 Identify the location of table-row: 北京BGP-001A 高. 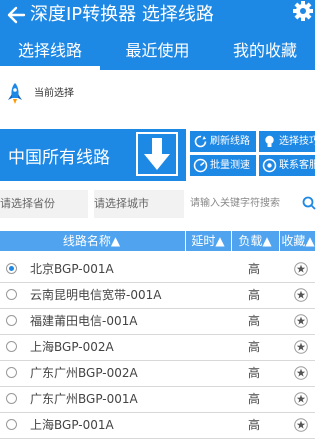
(157, 269).